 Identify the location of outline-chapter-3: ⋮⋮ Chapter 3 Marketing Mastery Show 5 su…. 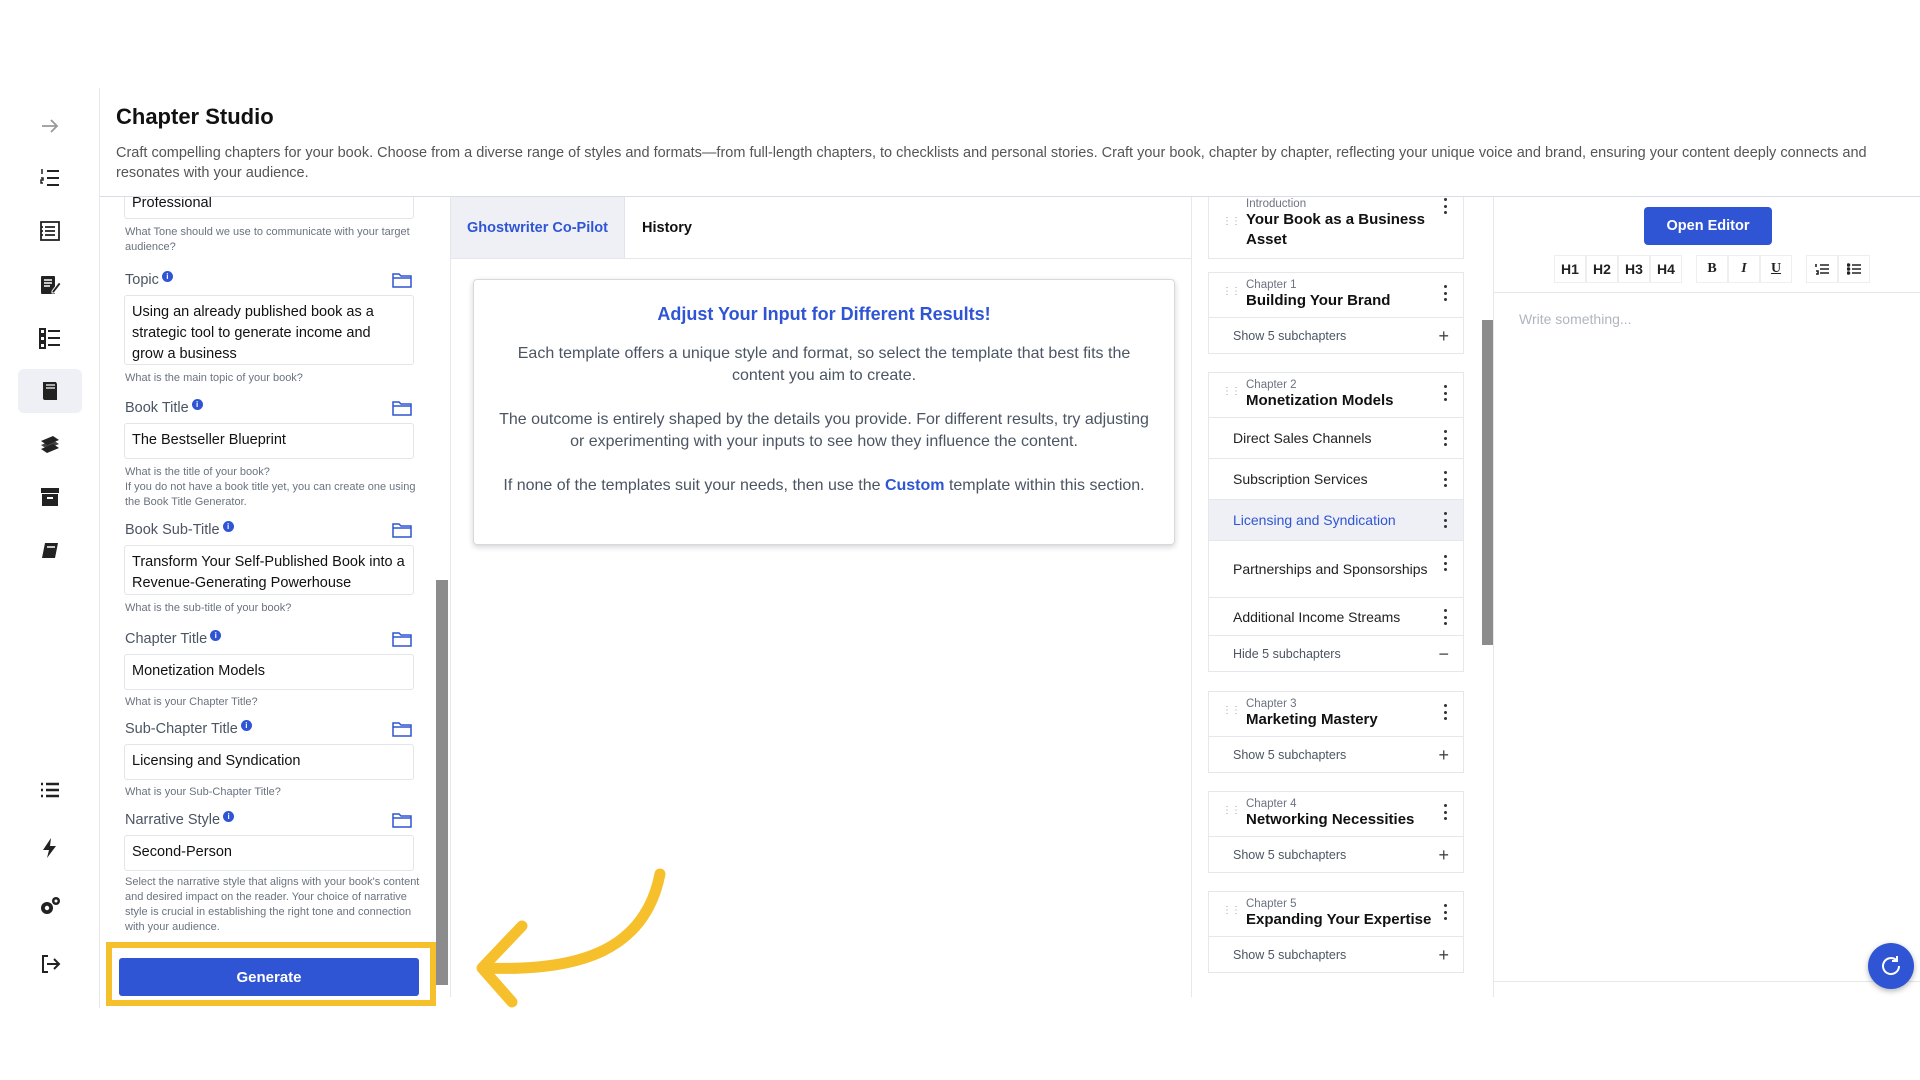
(1336, 732).